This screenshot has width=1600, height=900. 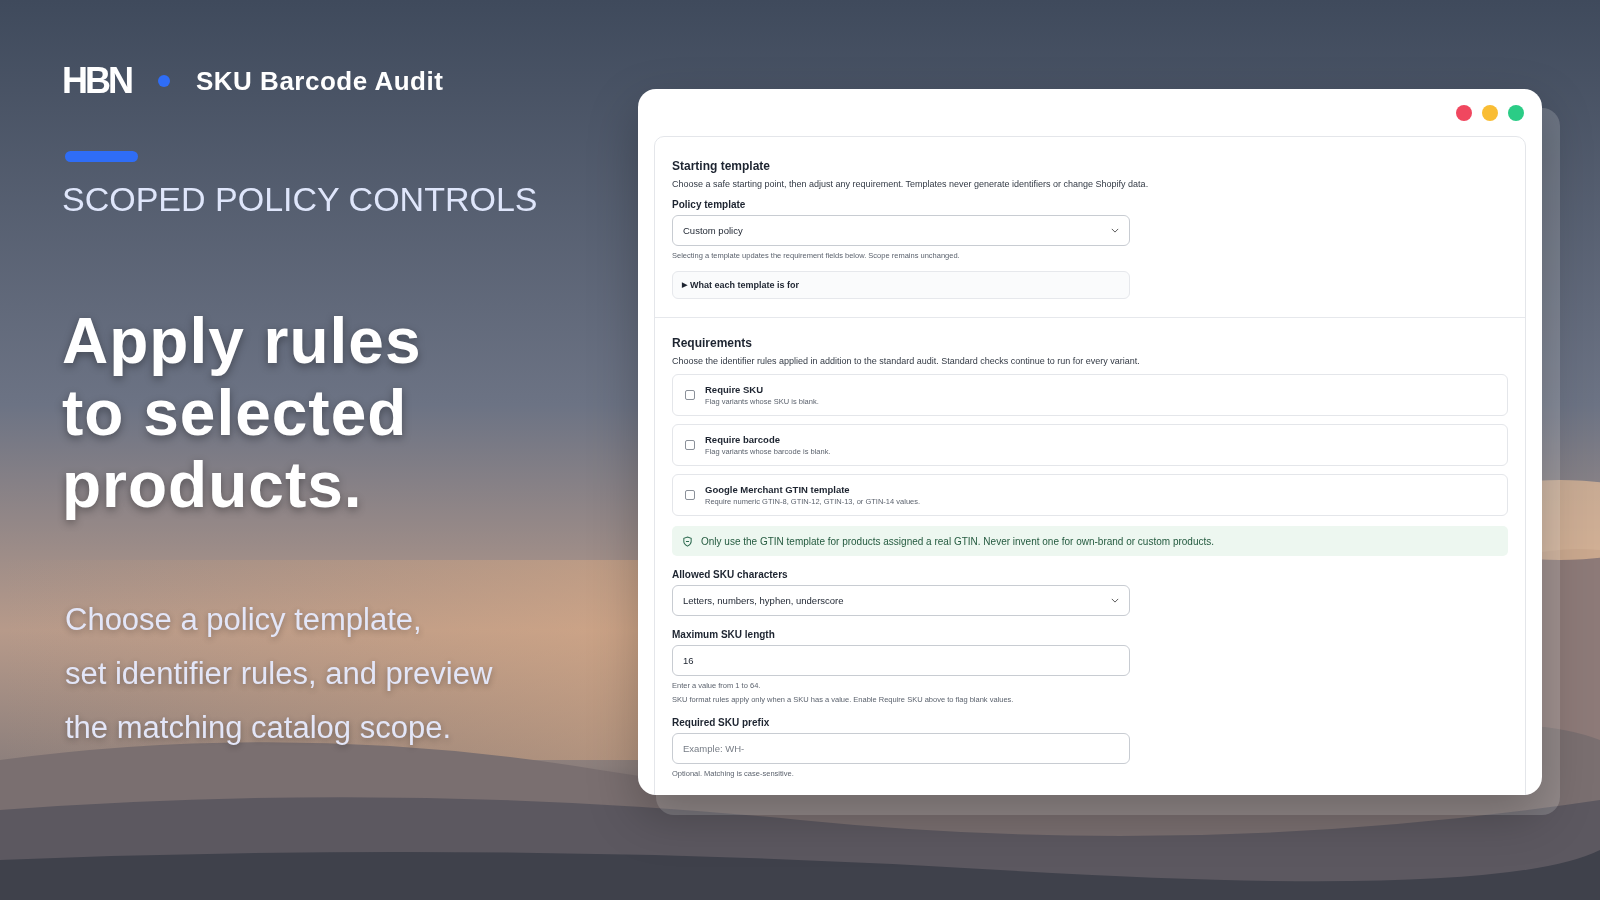 What do you see at coordinates (721, 722) in the screenshot?
I see `field-label: Required SKU prefix` at bounding box center [721, 722].